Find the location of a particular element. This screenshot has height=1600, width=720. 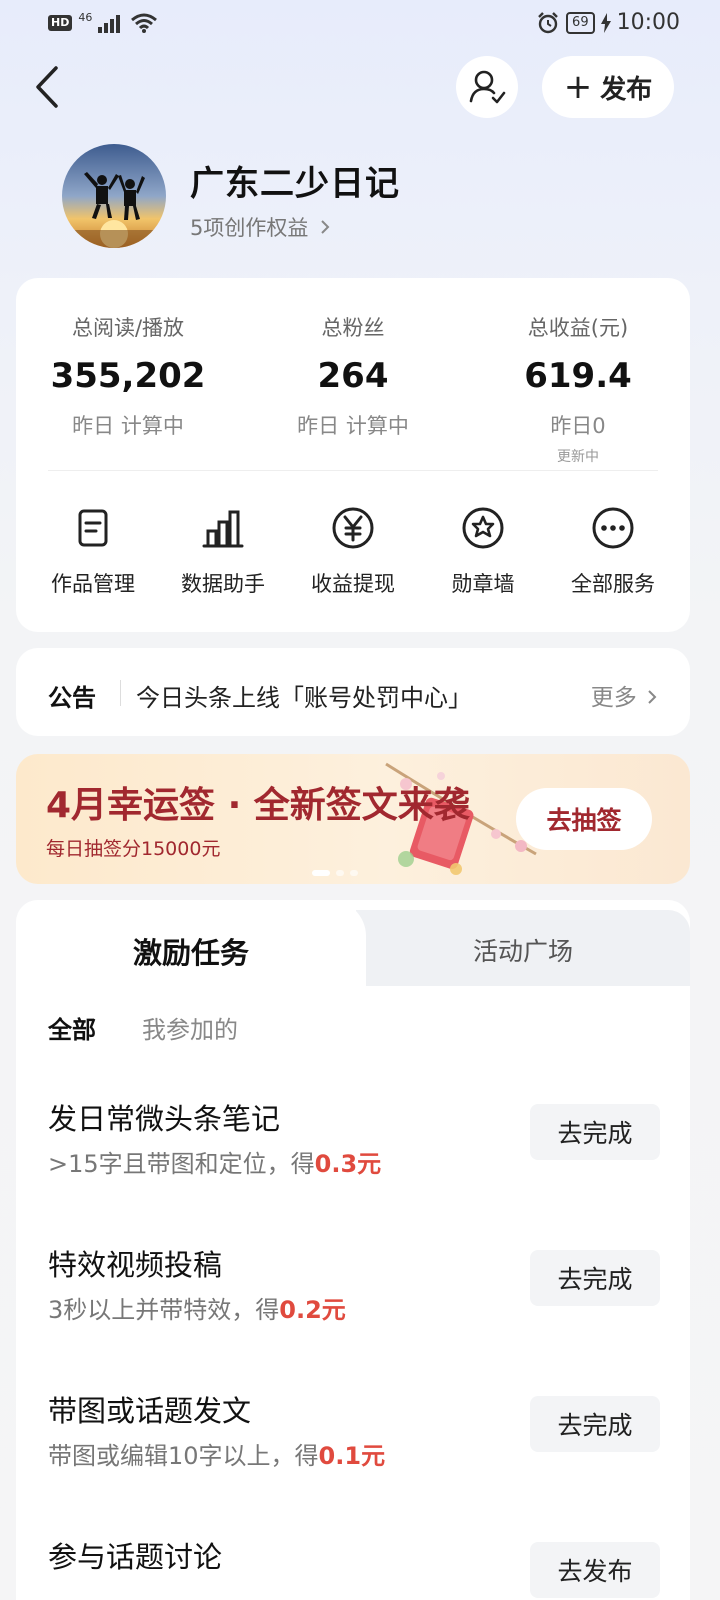

charging-icon is located at coordinates (605, 22).